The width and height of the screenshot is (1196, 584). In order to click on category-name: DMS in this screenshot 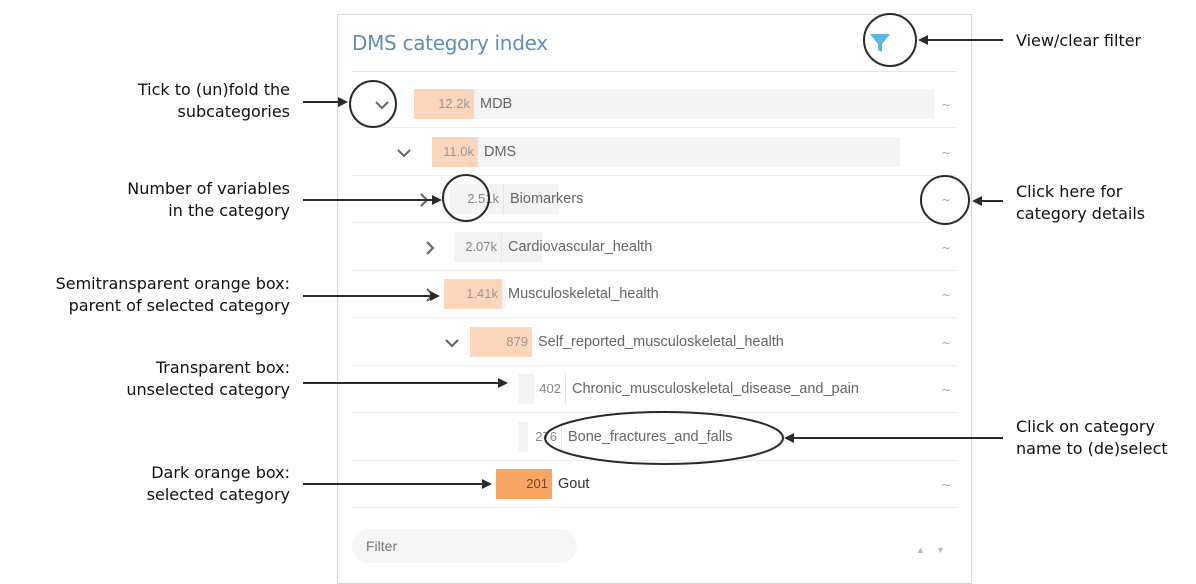, I will do `click(500, 152)`.